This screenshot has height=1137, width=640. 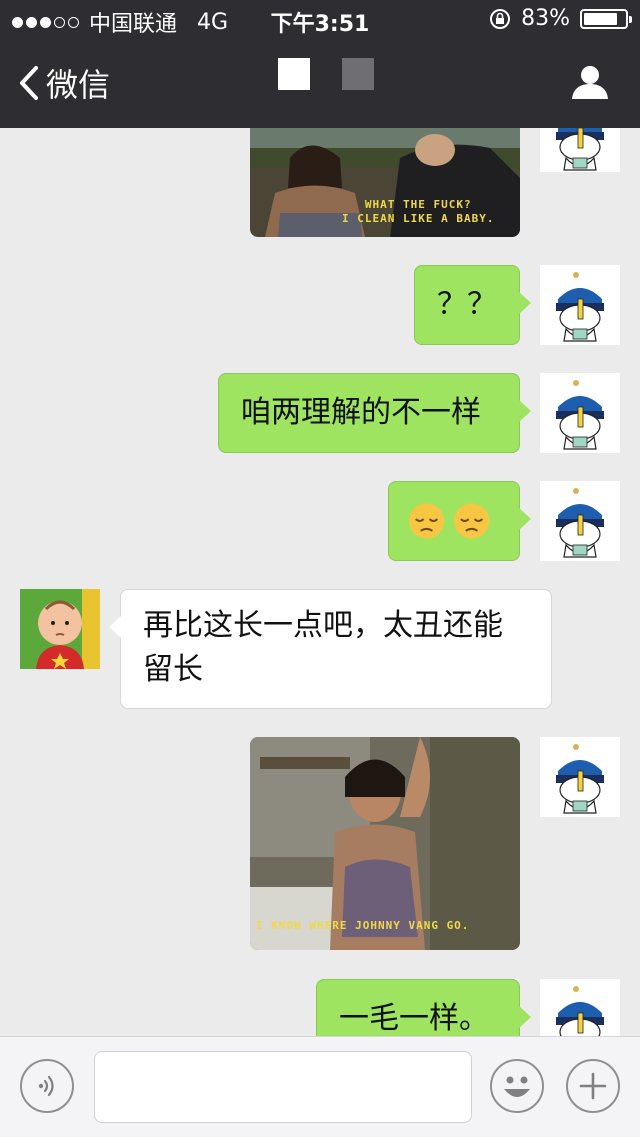 What do you see at coordinates (606, 18) in the screenshot?
I see `battery-icon` at bounding box center [606, 18].